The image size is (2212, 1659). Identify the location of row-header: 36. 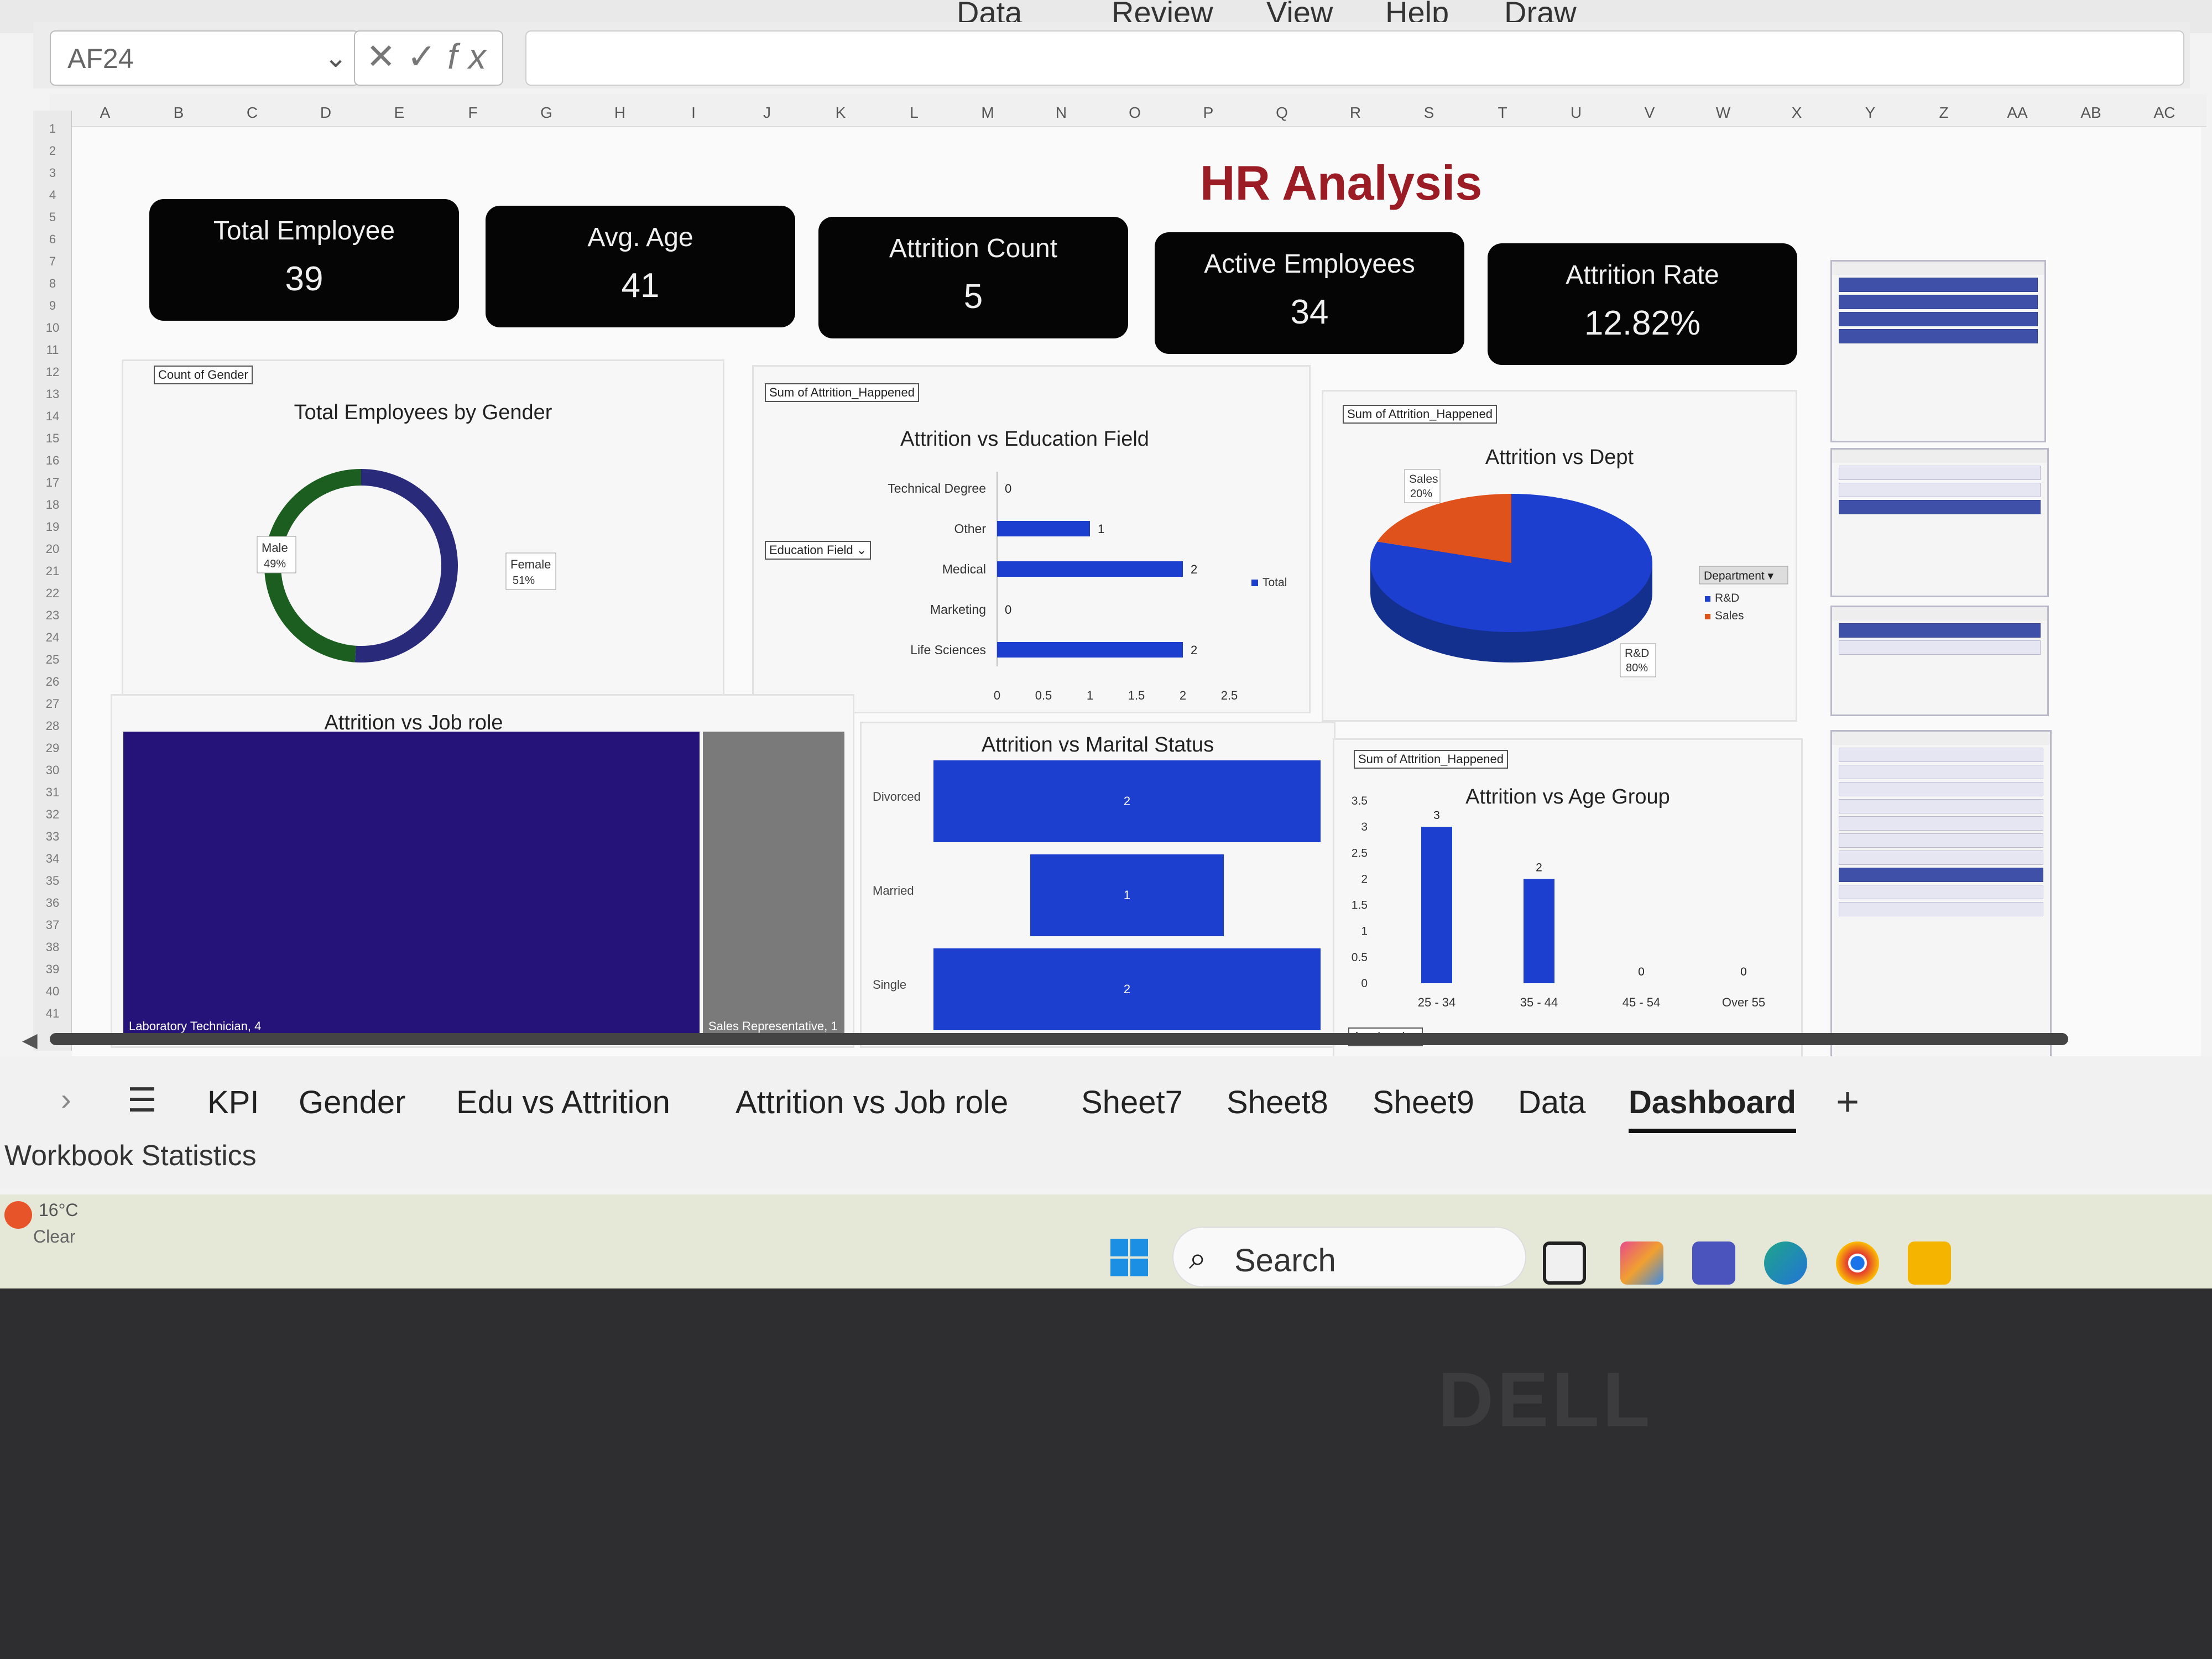
(53, 903).